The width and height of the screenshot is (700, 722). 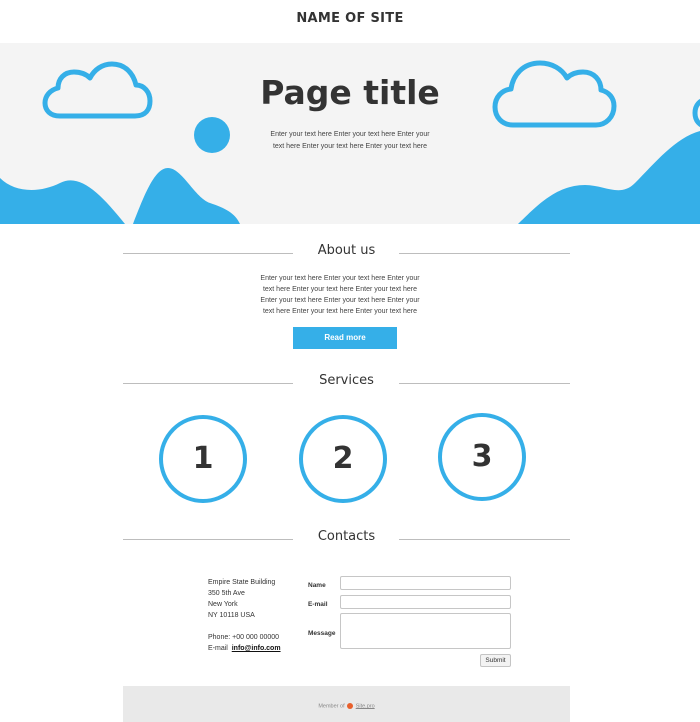 What do you see at coordinates (218, 648) in the screenshot?
I see `email-label: E-mail` at bounding box center [218, 648].